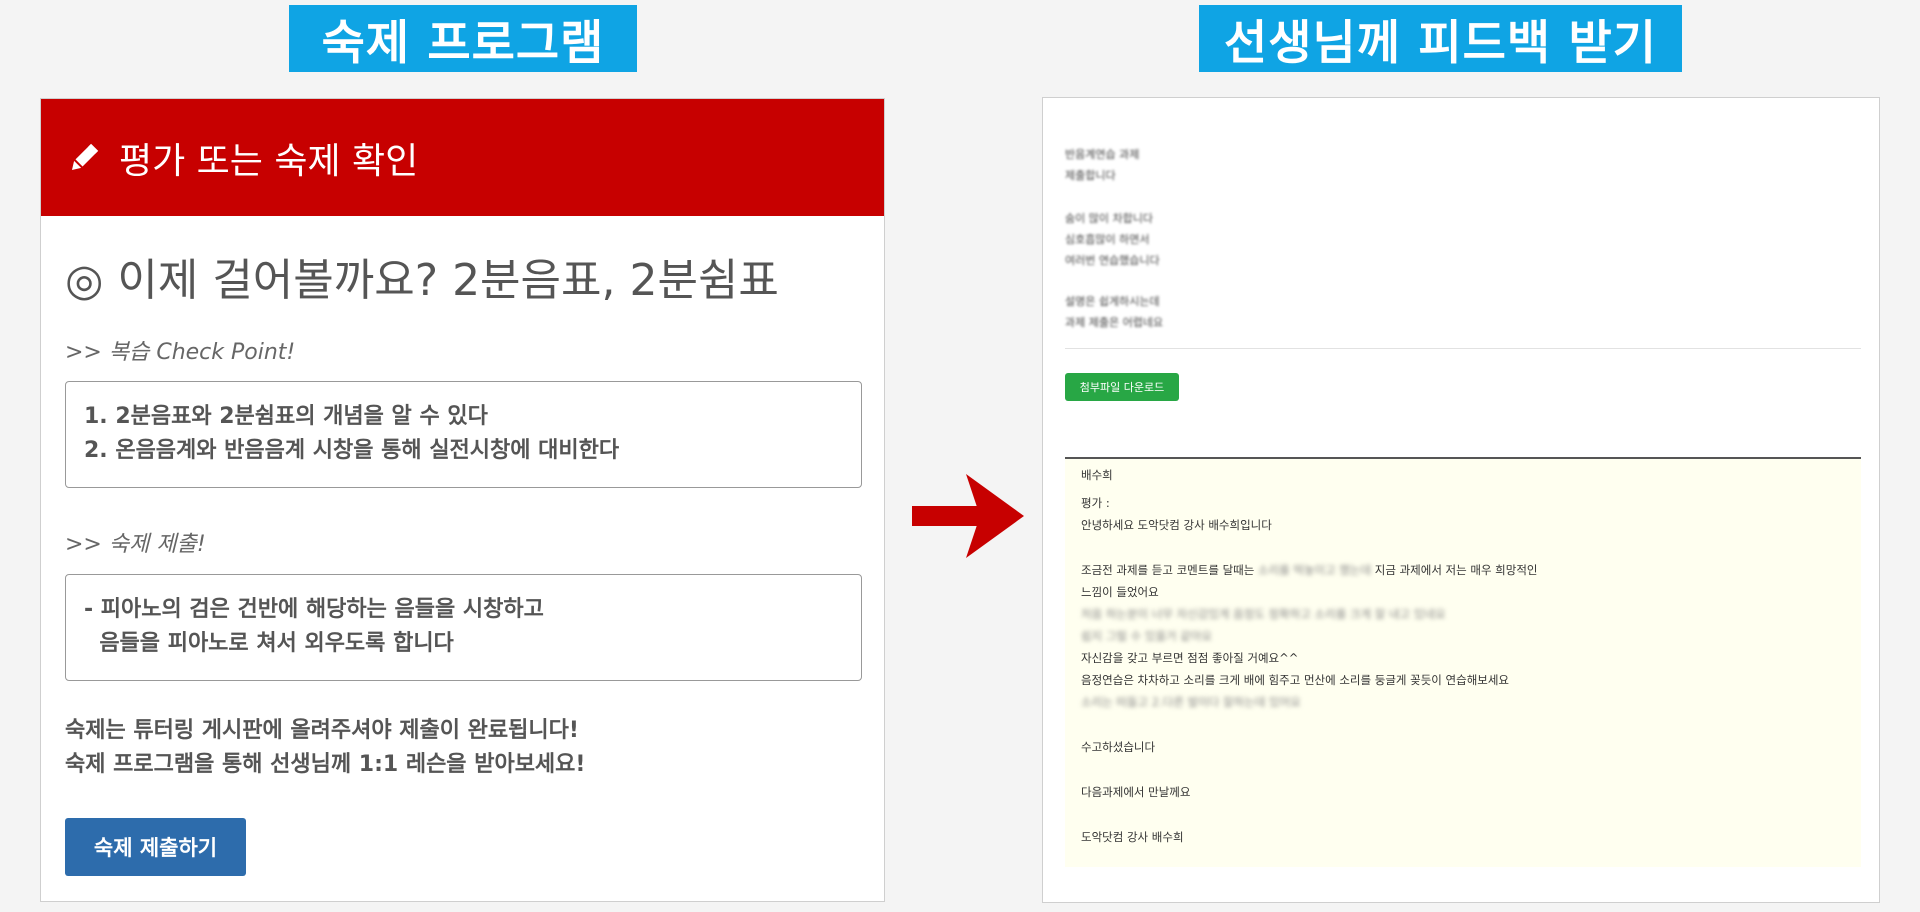  Describe the element at coordinates (1136, 792) in the screenshot. I see `feedback-closing: 다음과제에서 만날께요` at that location.